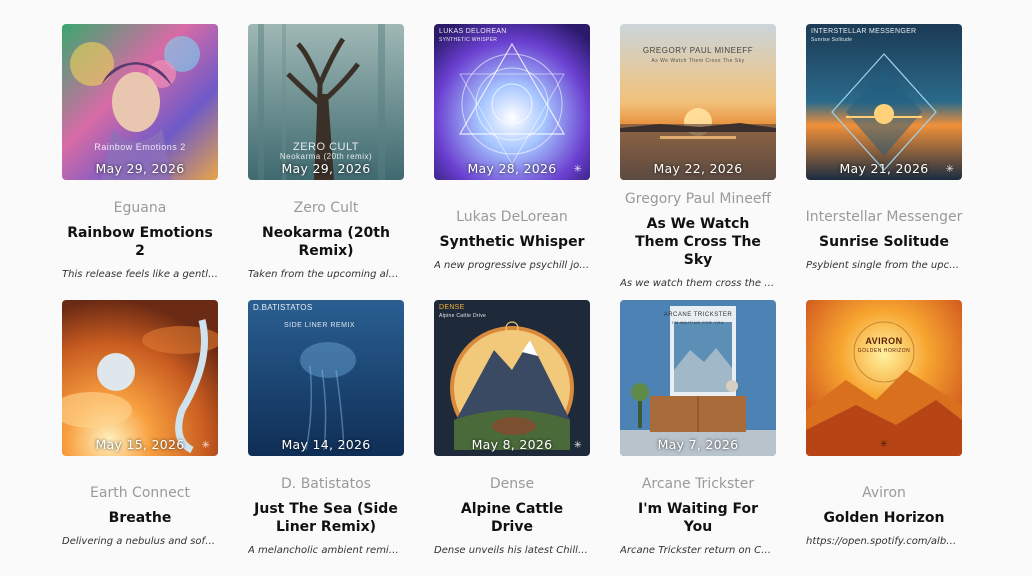 This screenshot has width=1032, height=576. Describe the element at coordinates (698, 242) in the screenshot. I see `release-title: As We Watch Them Cross The Sky` at that location.